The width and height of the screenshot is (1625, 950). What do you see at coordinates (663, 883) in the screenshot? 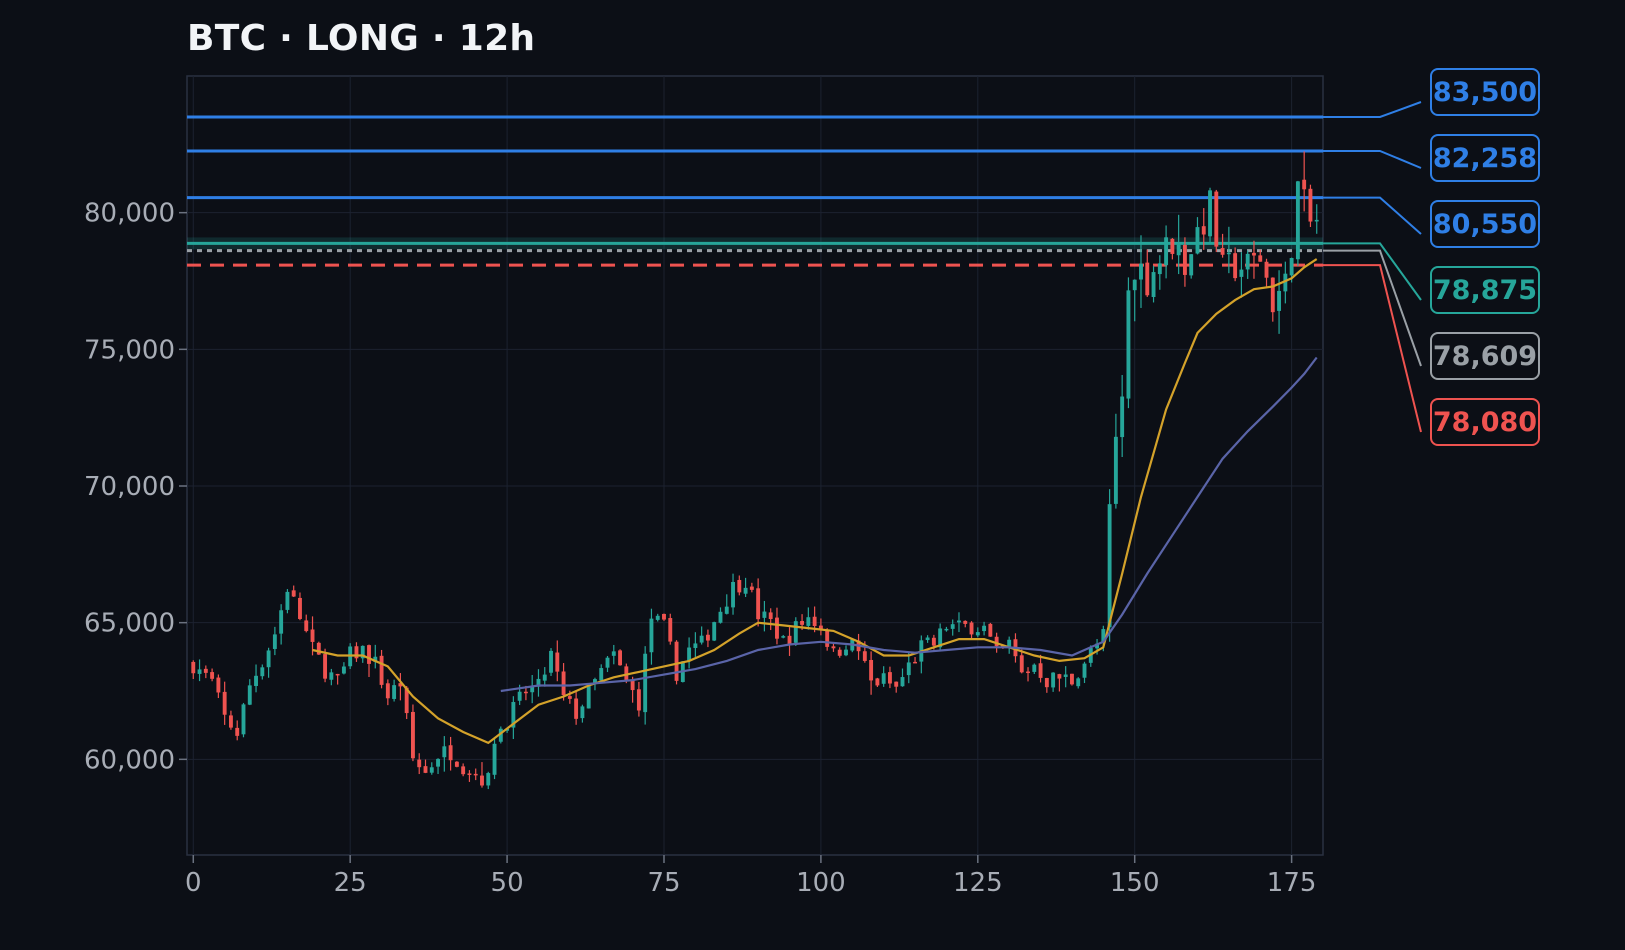
I see `x-tick-label: 75` at bounding box center [663, 883].